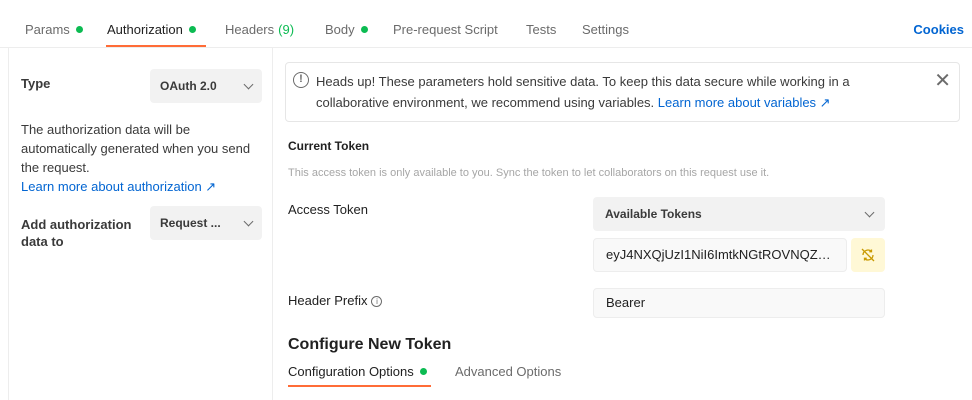  What do you see at coordinates (188, 86) in the screenshot?
I see `auth-type-value: OAuth 2.0` at bounding box center [188, 86].